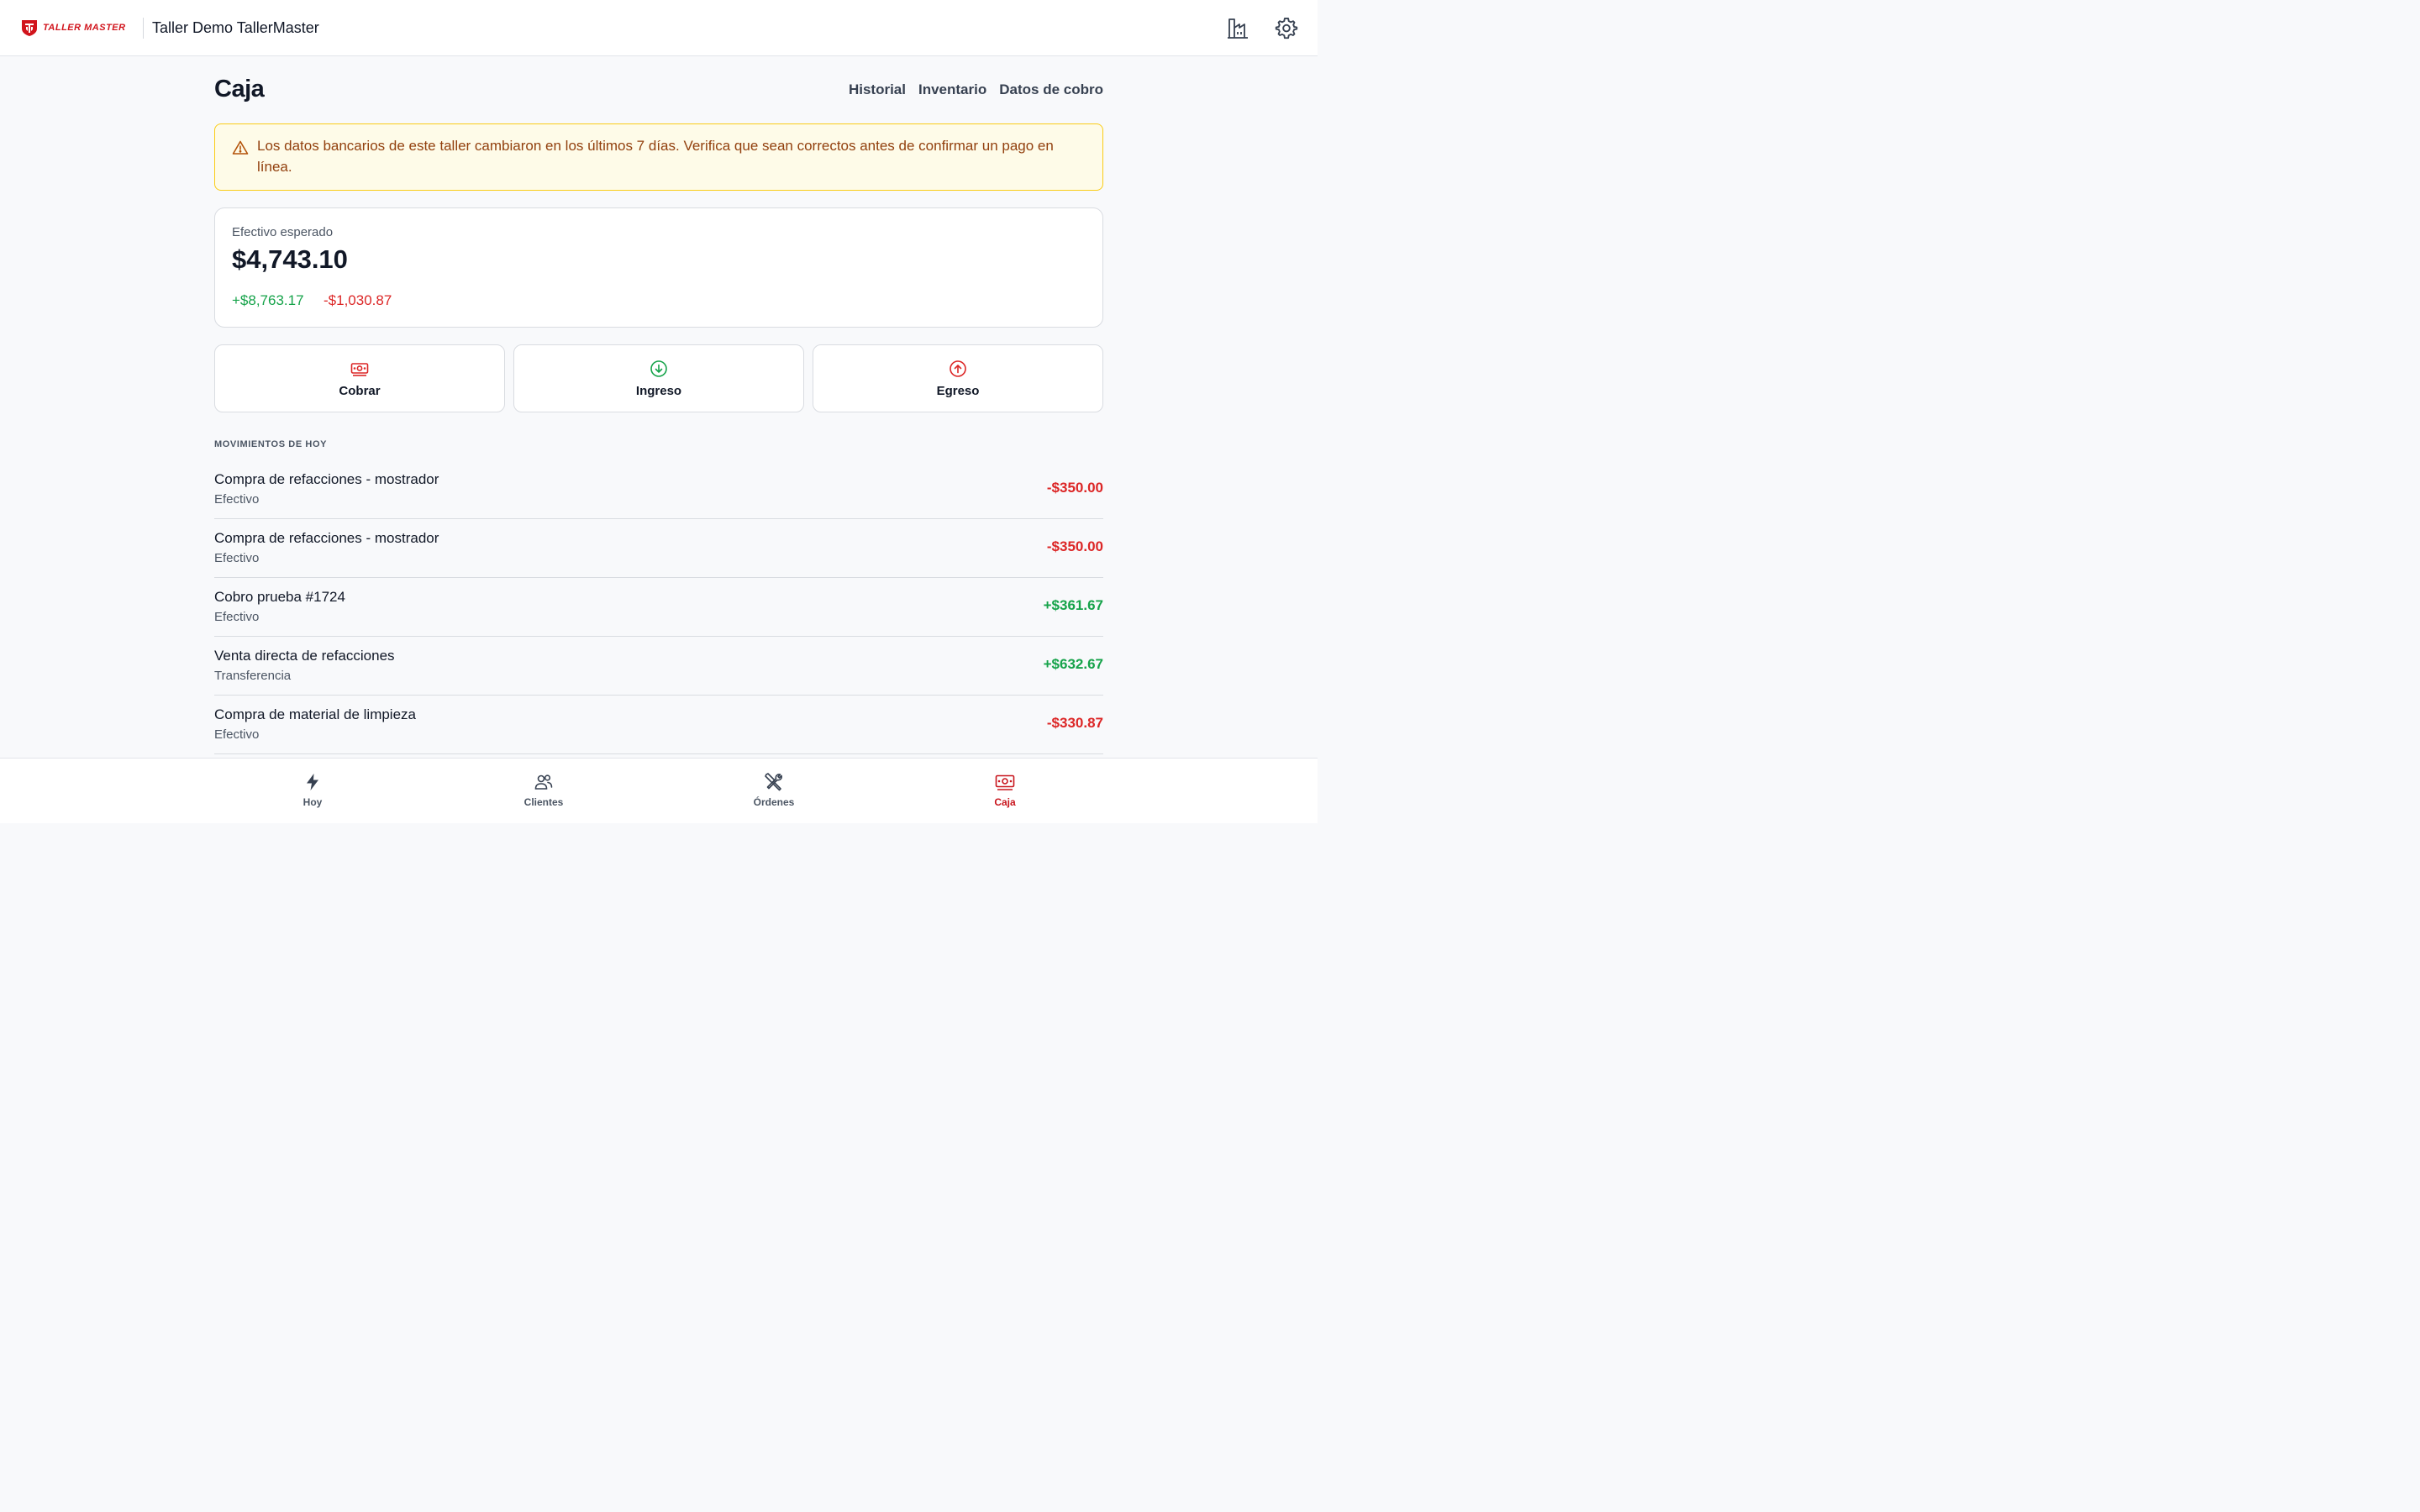  I want to click on ingreso-button: Ingreso, so click(658, 378).